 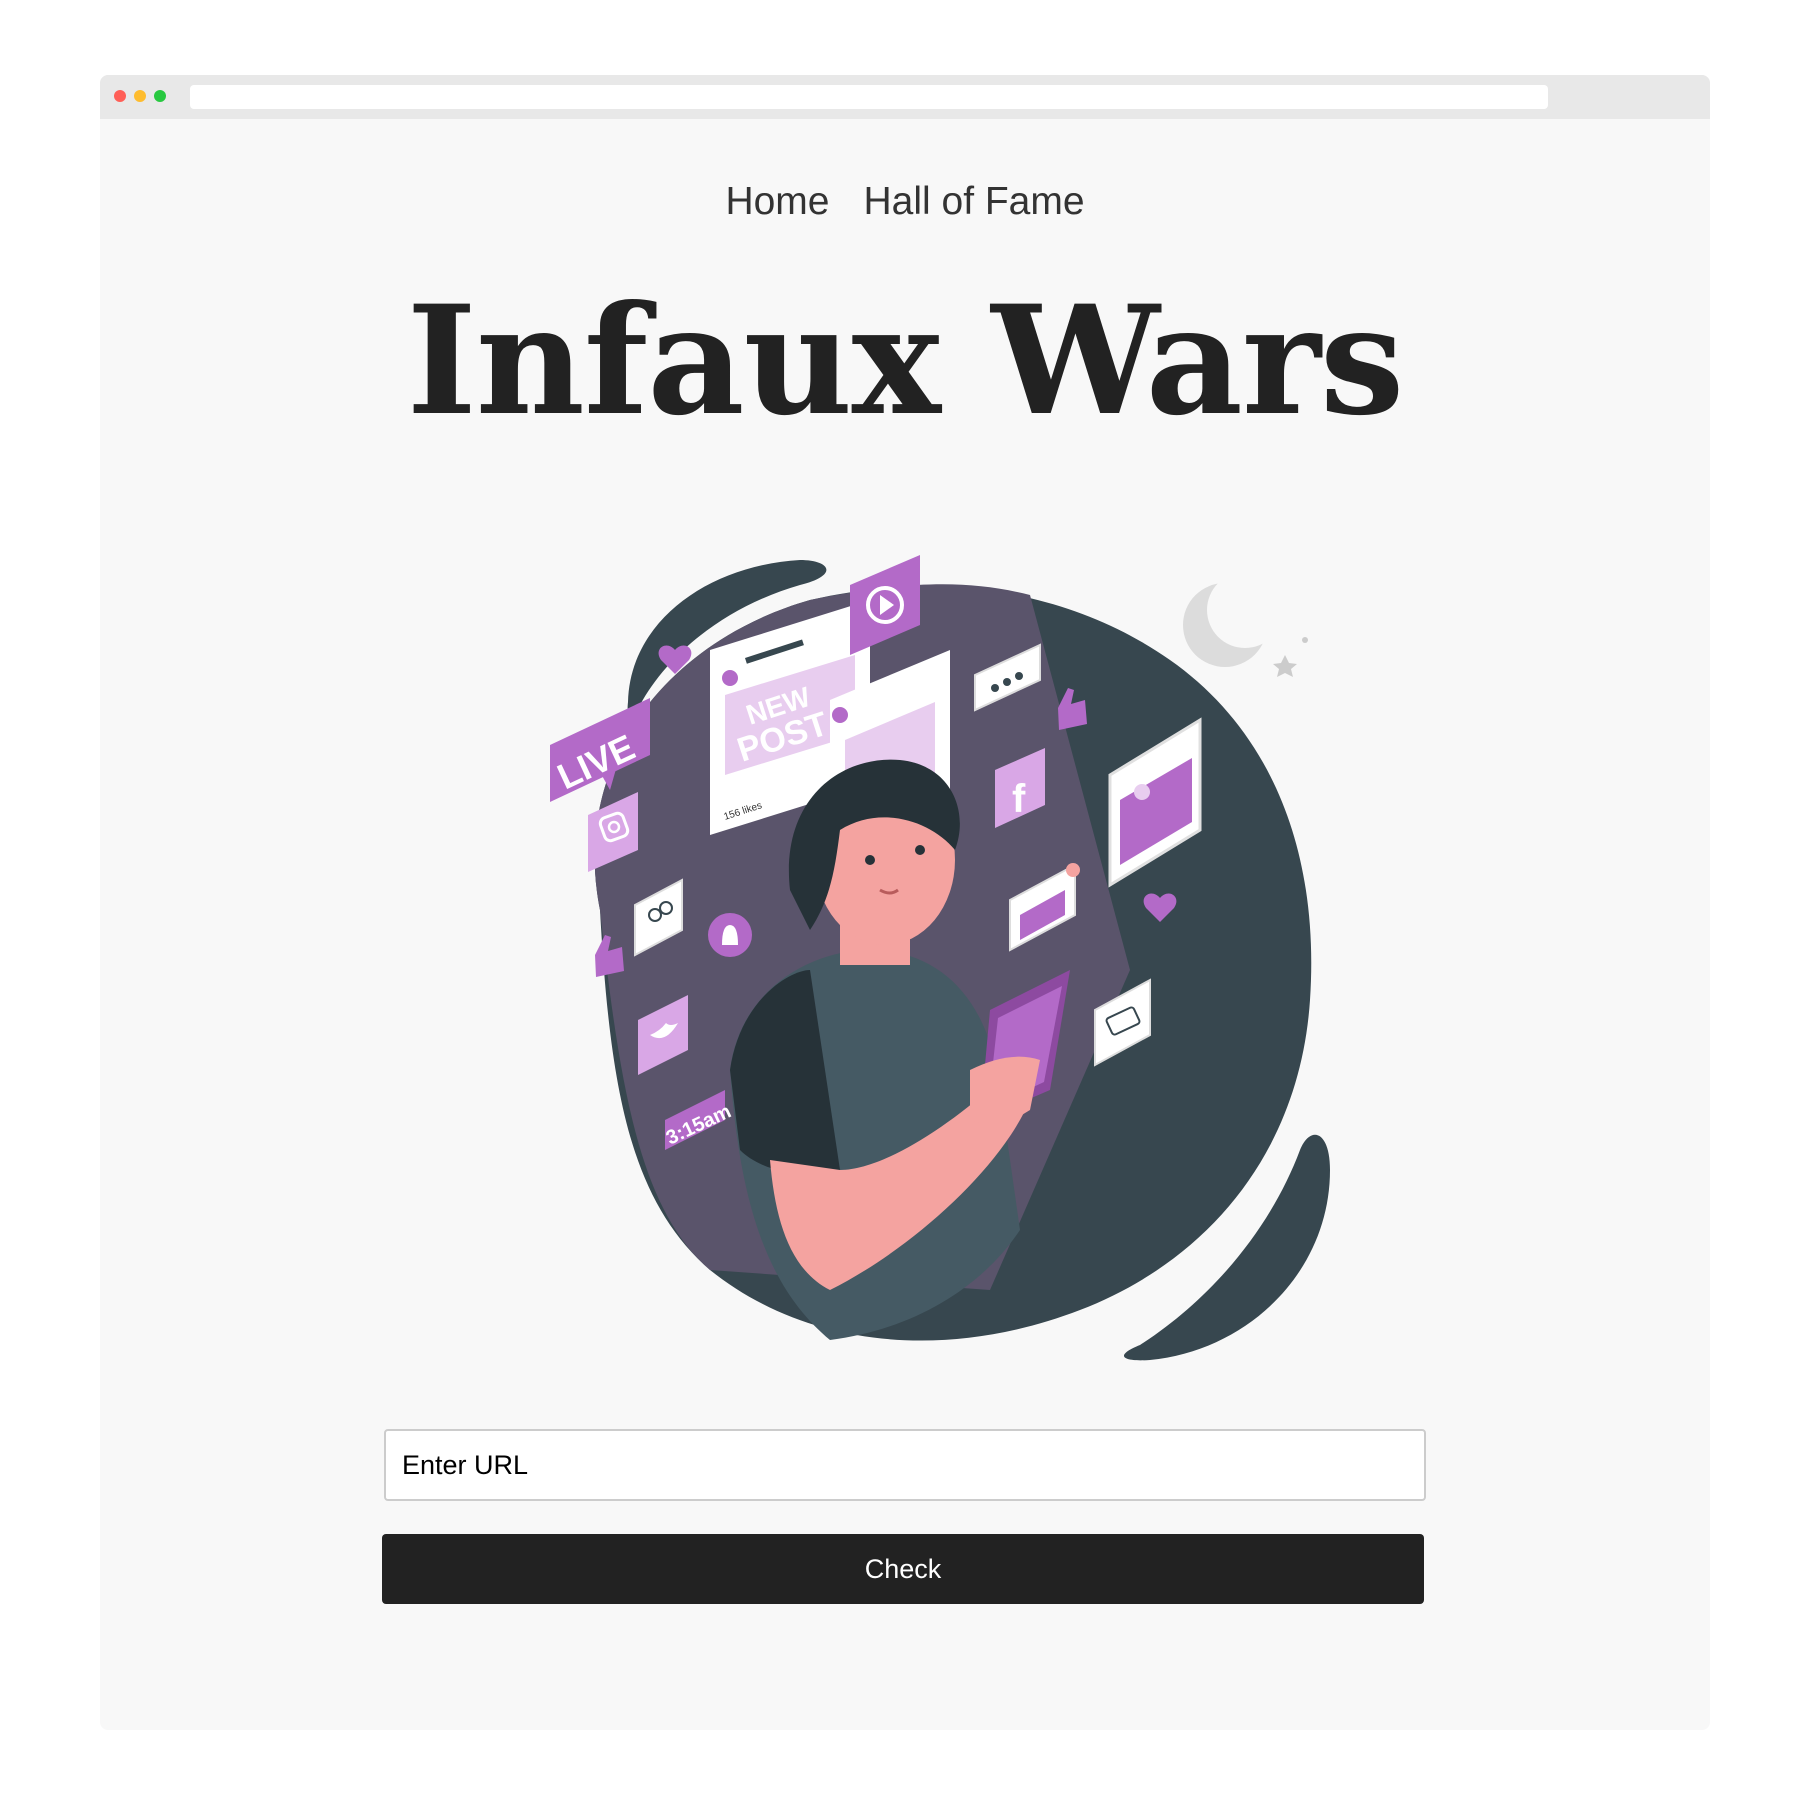 What do you see at coordinates (905, 1465) in the screenshot?
I see `url-input` at bounding box center [905, 1465].